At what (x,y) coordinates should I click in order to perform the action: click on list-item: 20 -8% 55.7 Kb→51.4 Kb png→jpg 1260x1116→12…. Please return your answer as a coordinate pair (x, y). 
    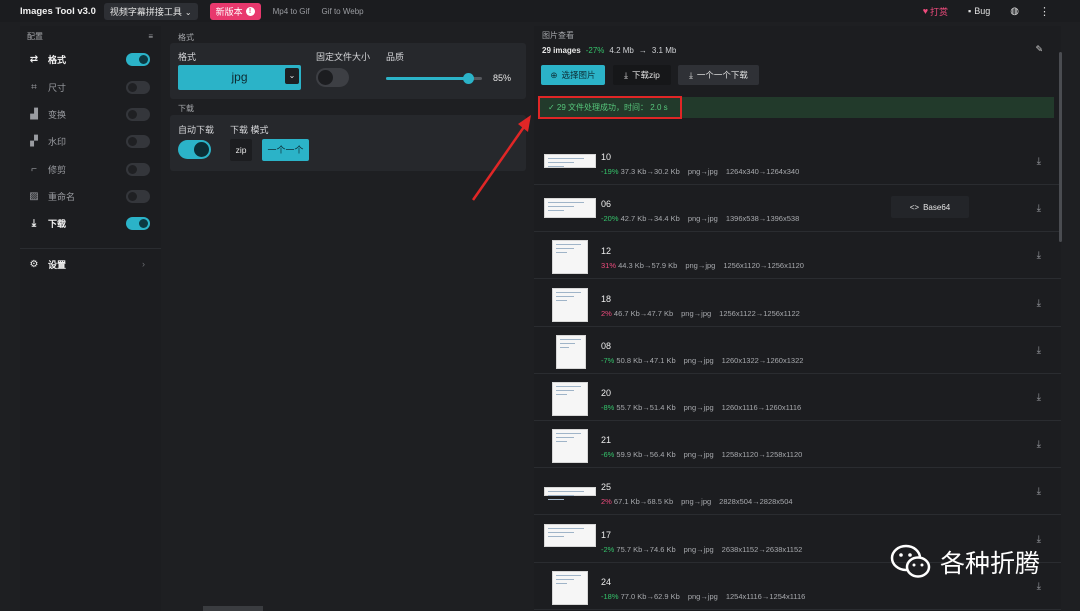
    Looking at the image, I should click on (797, 397).